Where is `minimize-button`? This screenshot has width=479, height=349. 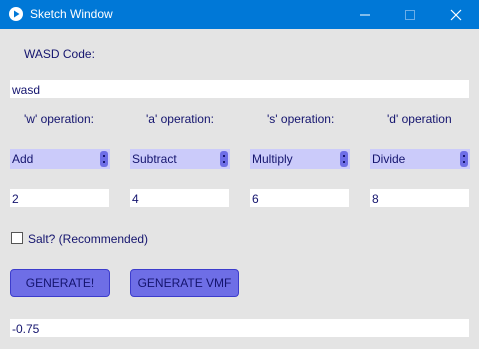
minimize-button is located at coordinates (365, 14).